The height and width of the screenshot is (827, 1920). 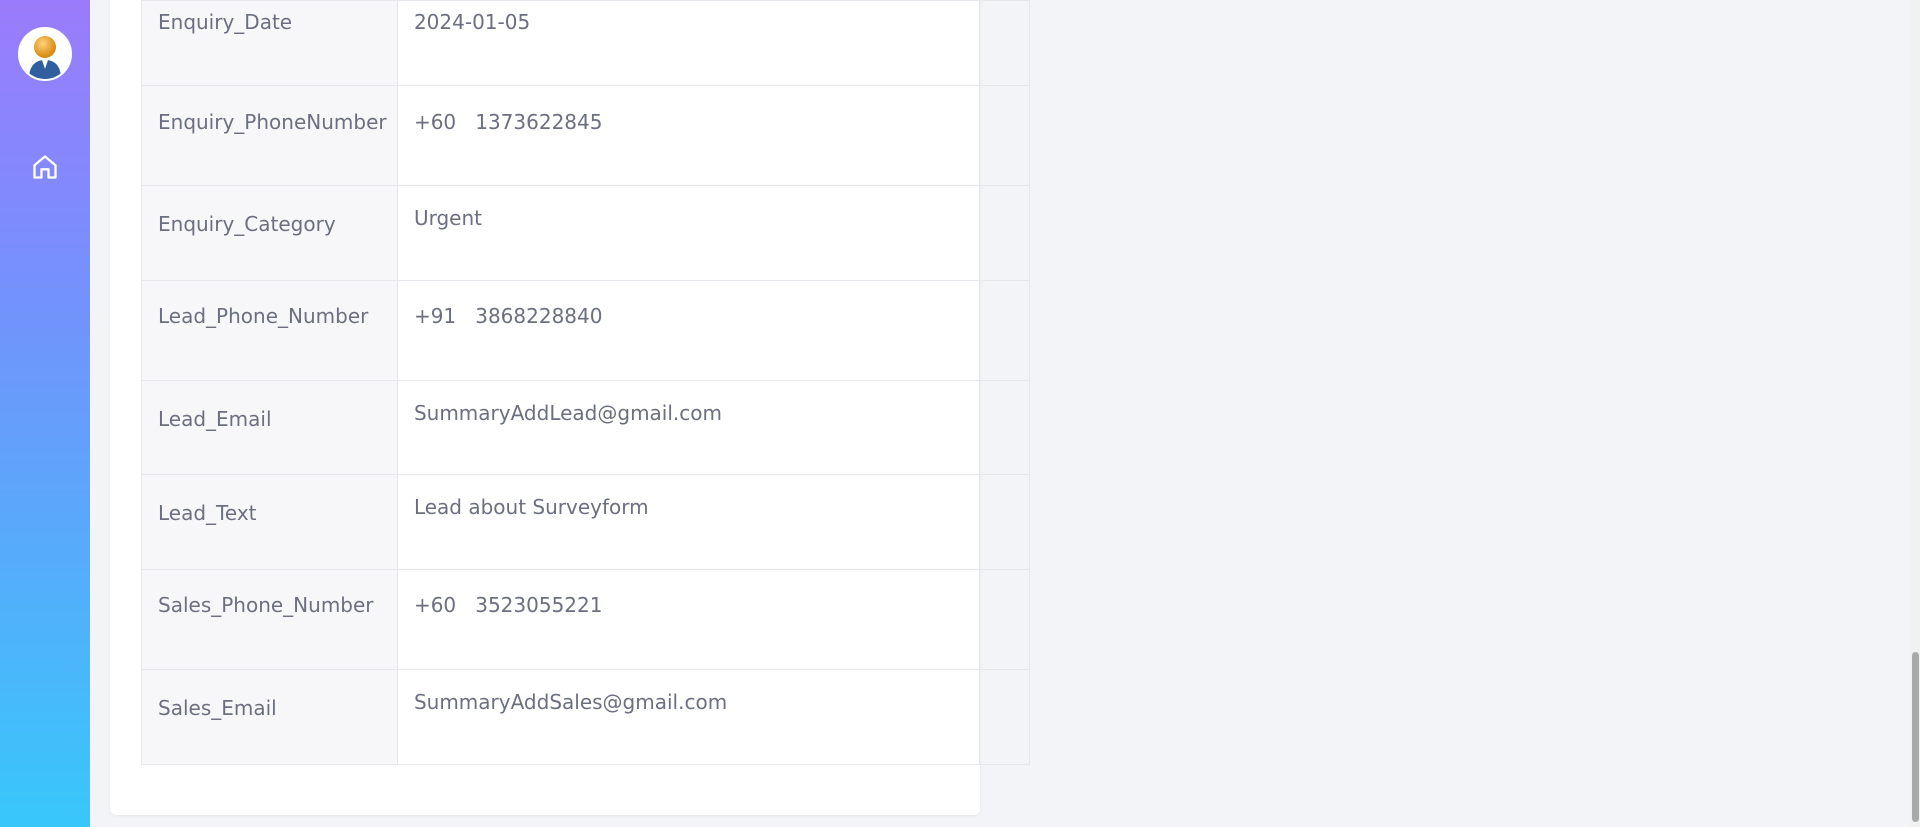 What do you see at coordinates (225, 22) in the screenshot?
I see `row-label: Enquiry_Date` at bounding box center [225, 22].